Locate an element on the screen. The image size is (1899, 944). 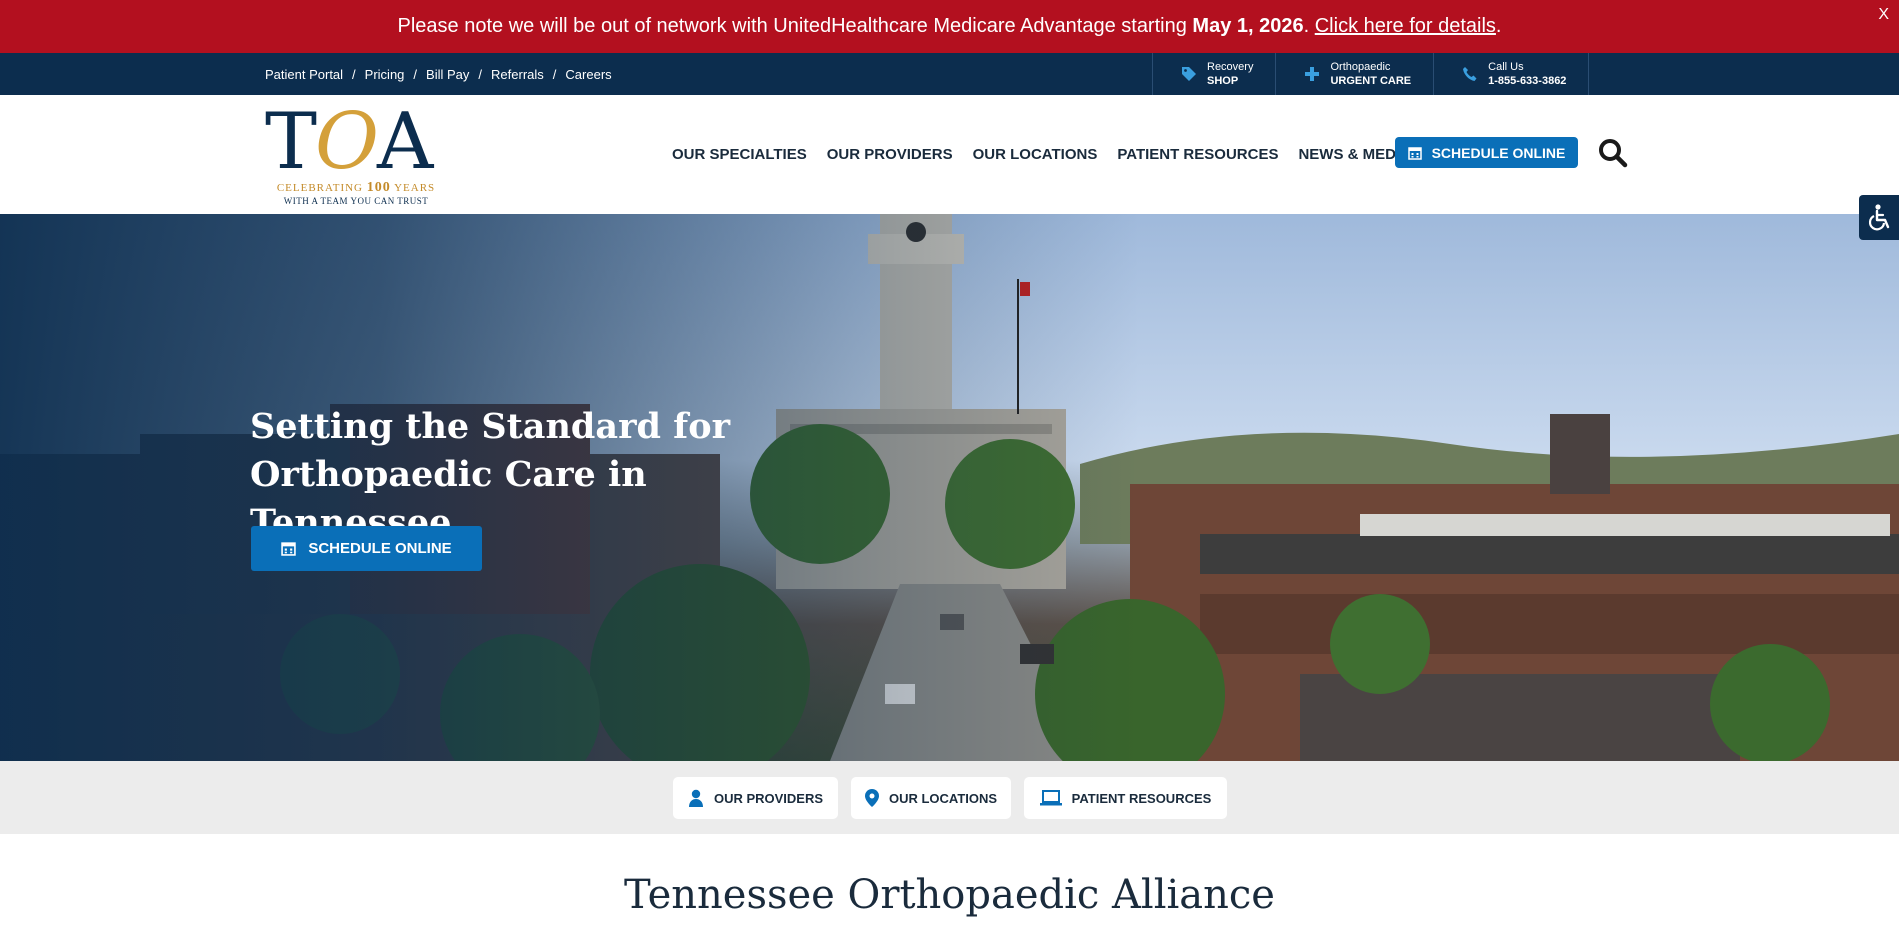
wheelchair-icon is located at coordinates (1879, 216).